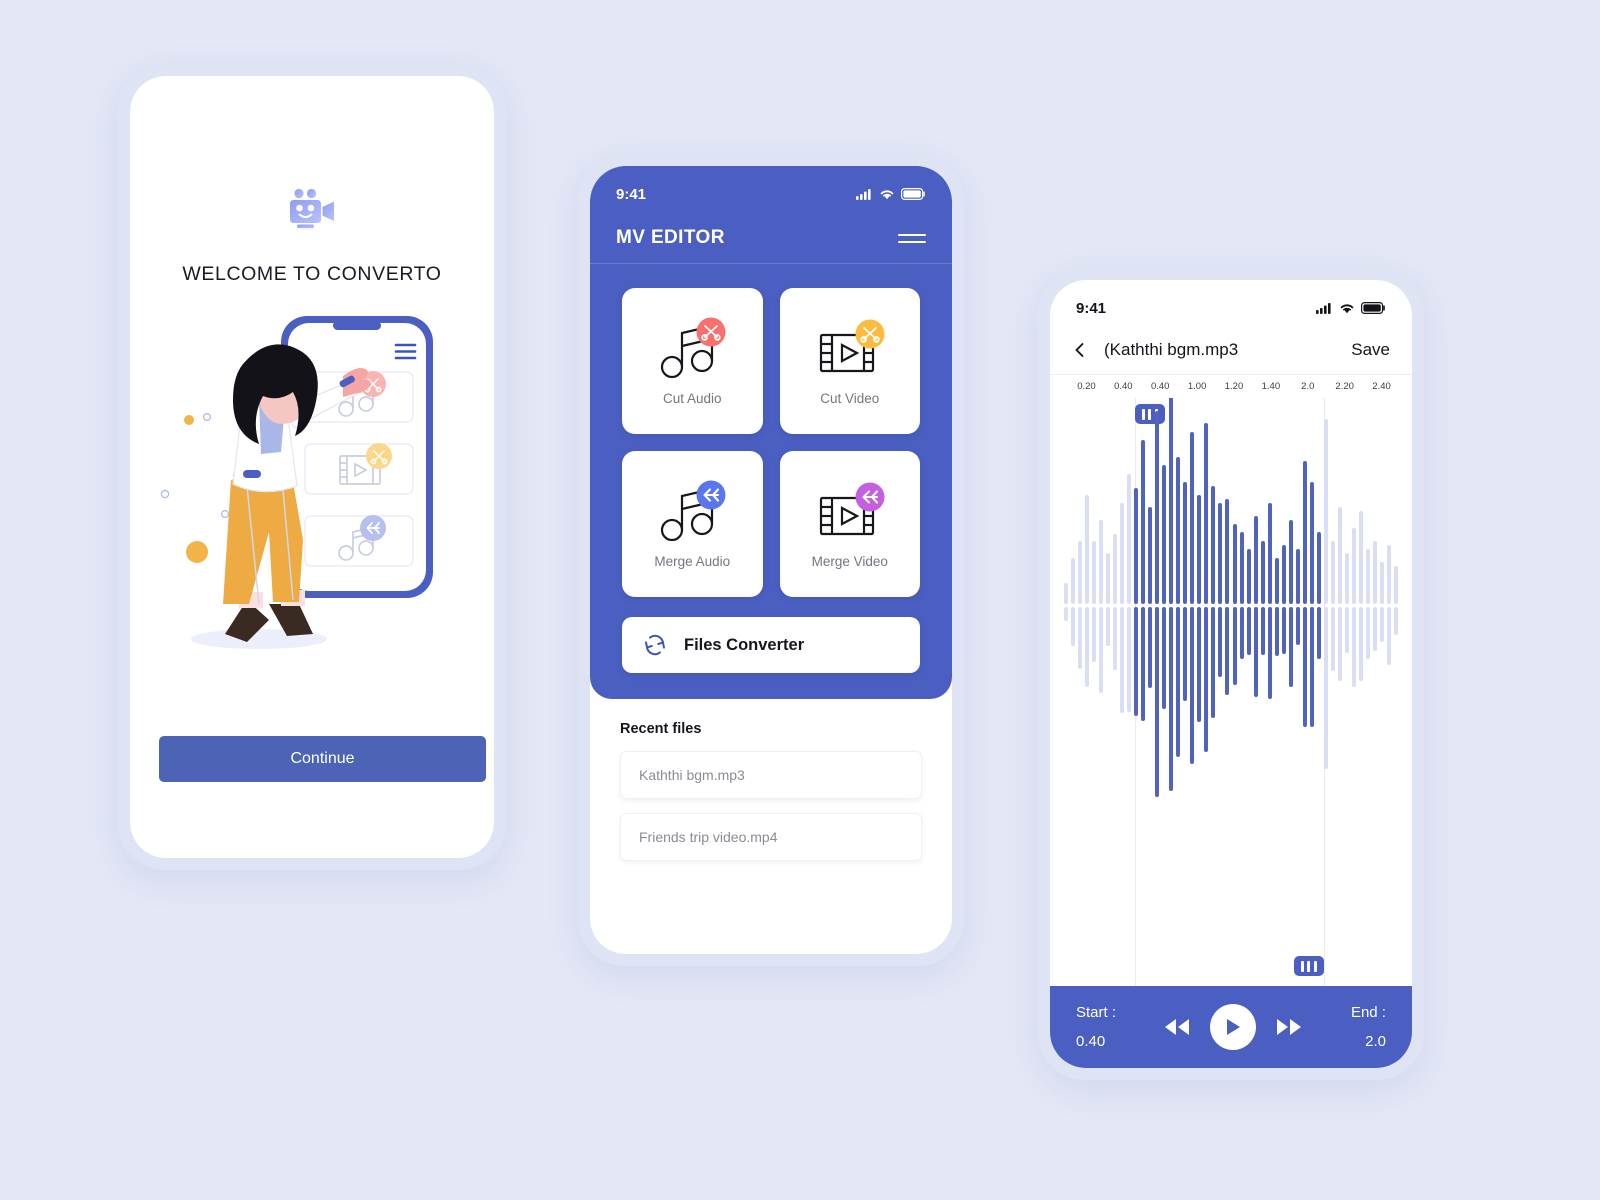 Image resolution: width=1600 pixels, height=1200 pixels. What do you see at coordinates (661, 729) in the screenshot?
I see `recent-files-title: Recent files` at bounding box center [661, 729].